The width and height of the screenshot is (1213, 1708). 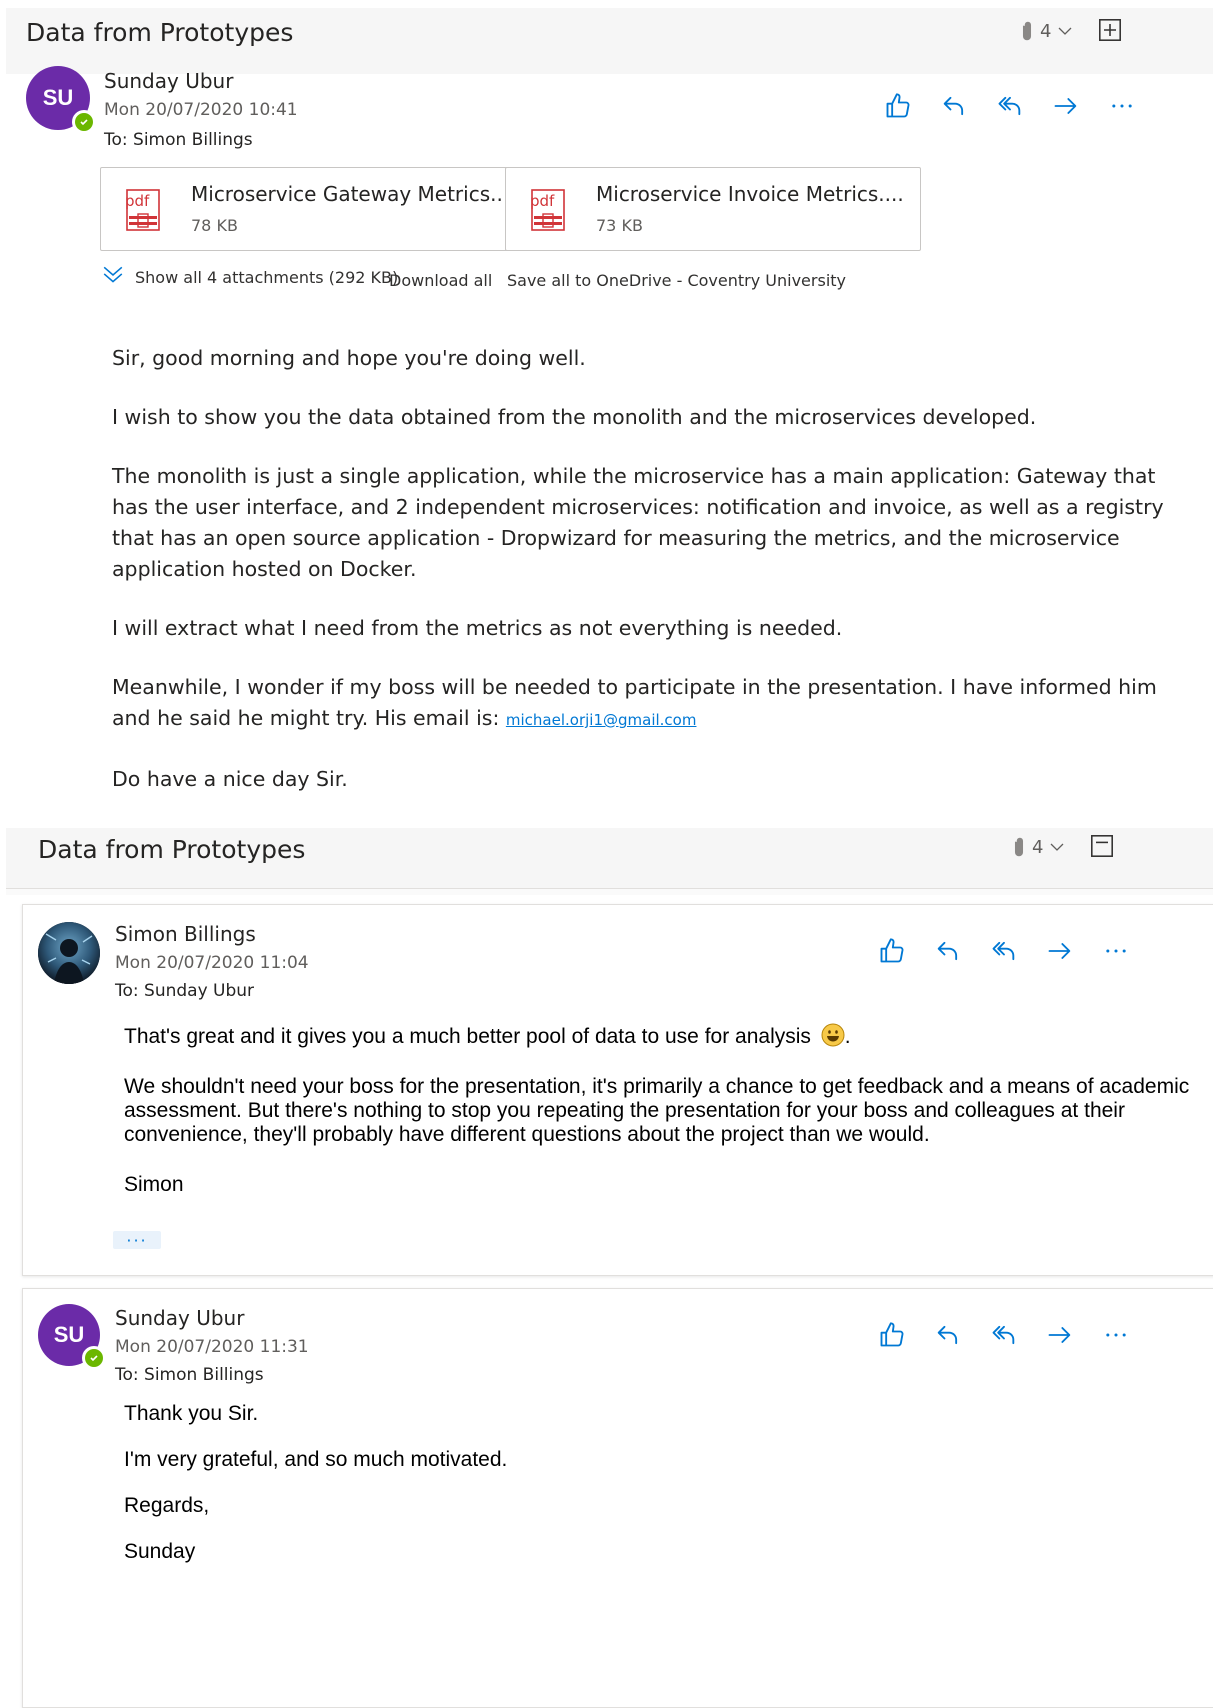 I want to click on sender-name: Simon Billings, so click(x=185, y=934).